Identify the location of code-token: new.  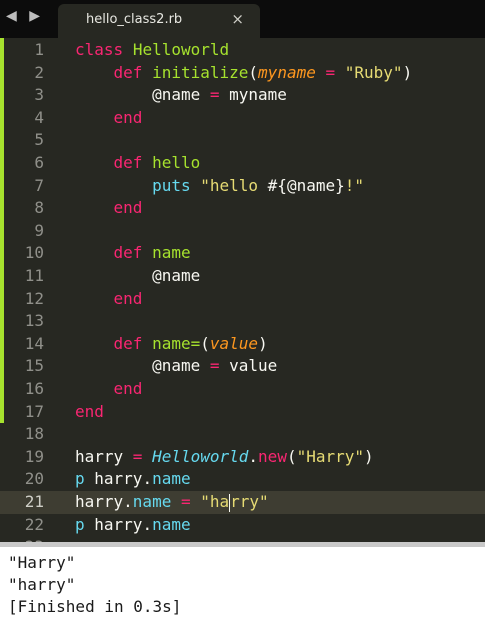
(272, 456).